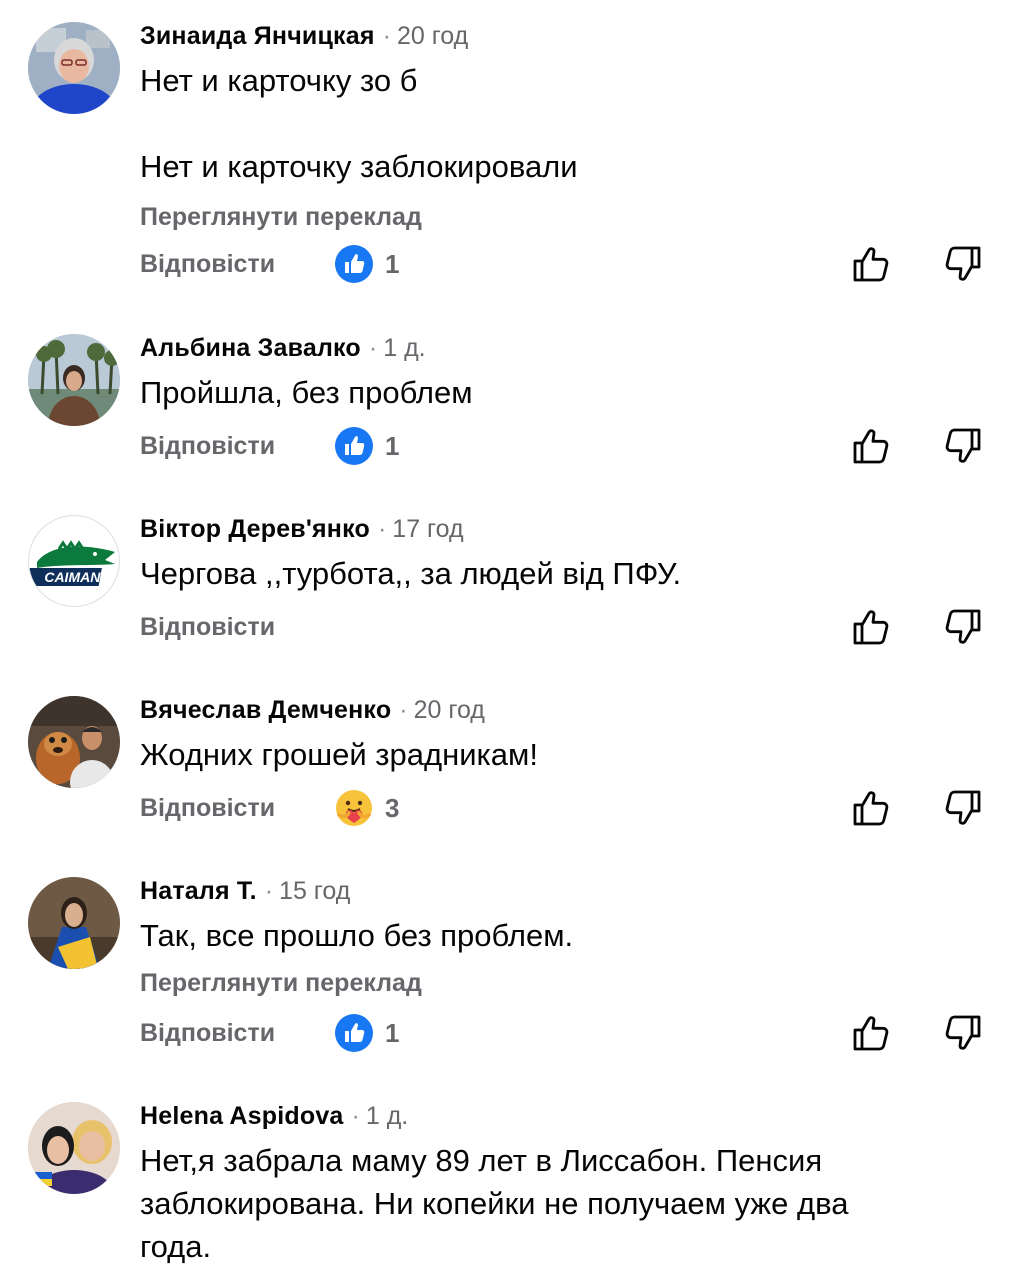  Describe the element at coordinates (357, 935) in the screenshot. I see `comment-text-line: Так, все прошло без проблем.` at that location.